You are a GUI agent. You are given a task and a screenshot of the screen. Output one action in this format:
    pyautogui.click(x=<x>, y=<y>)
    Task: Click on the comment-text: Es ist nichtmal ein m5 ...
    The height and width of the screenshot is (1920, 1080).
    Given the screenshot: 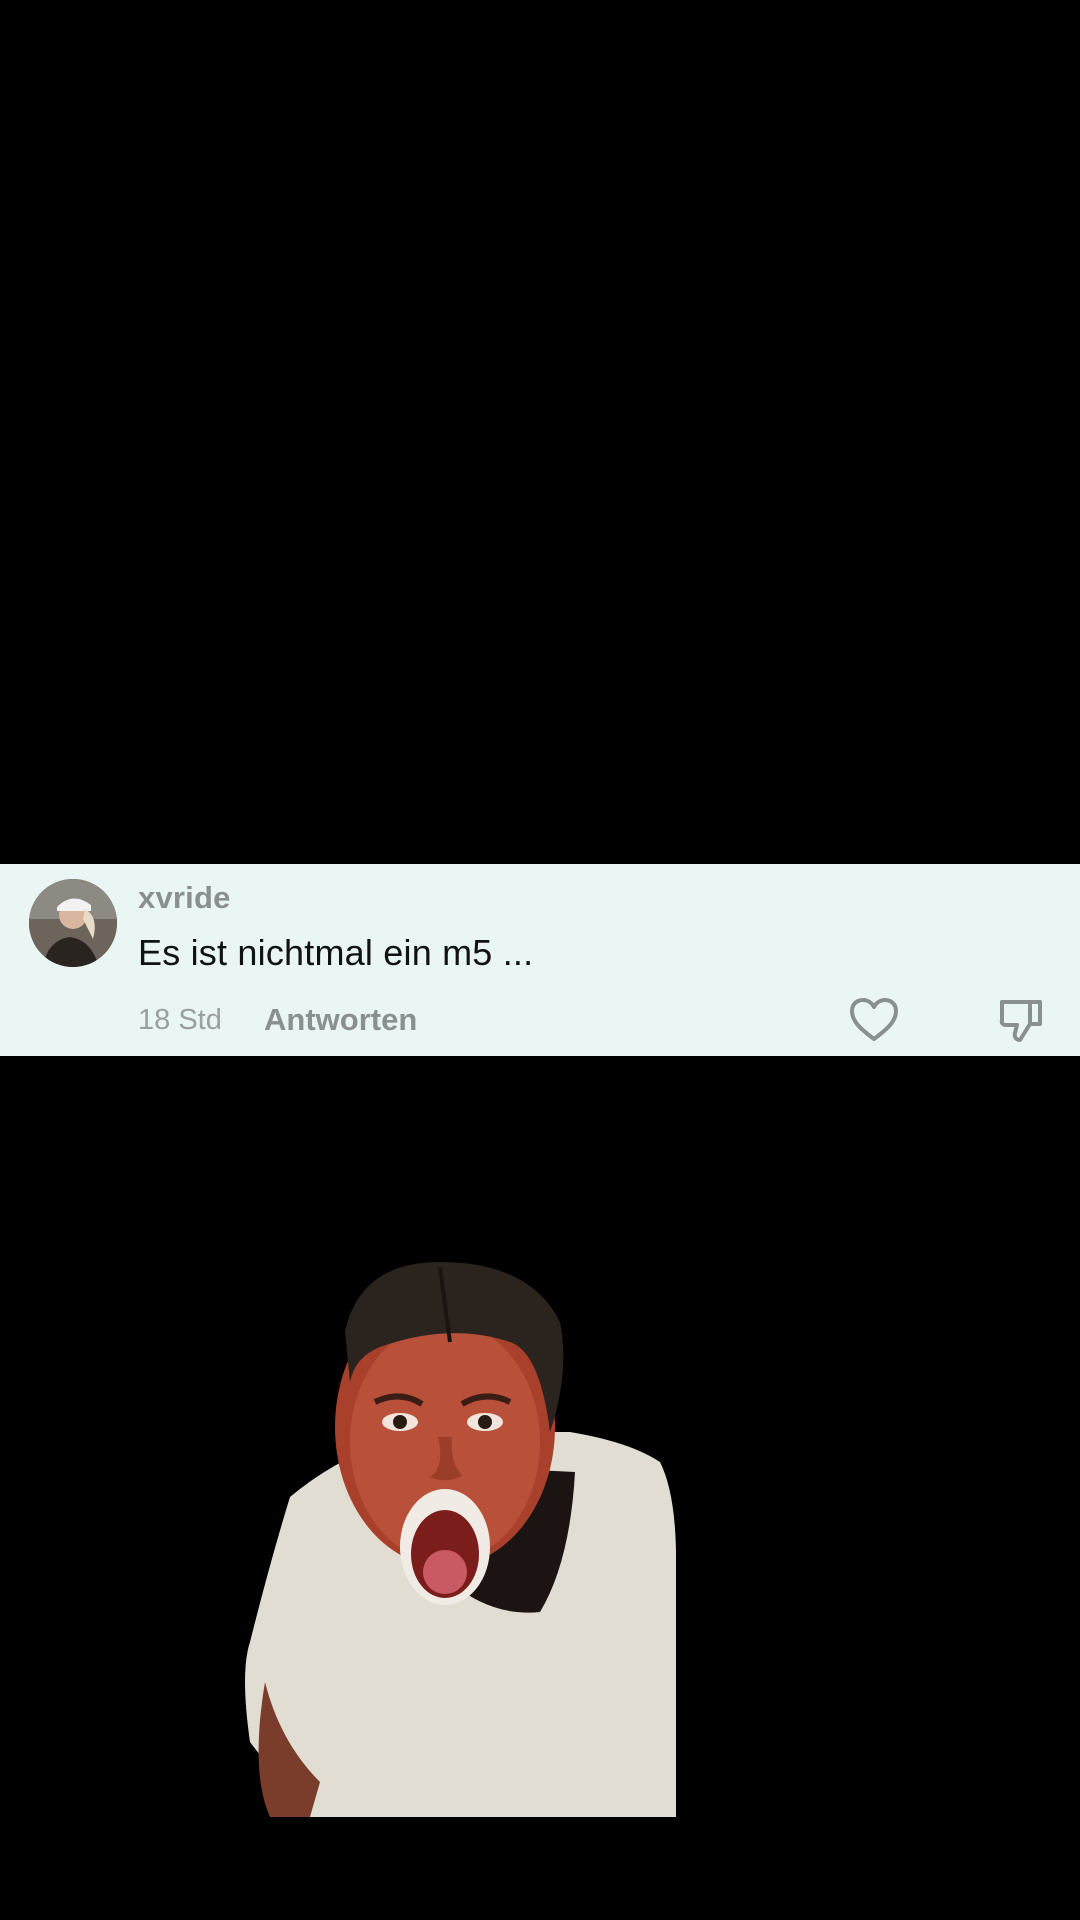 What is the action you would take?
    pyautogui.click(x=336, y=952)
    